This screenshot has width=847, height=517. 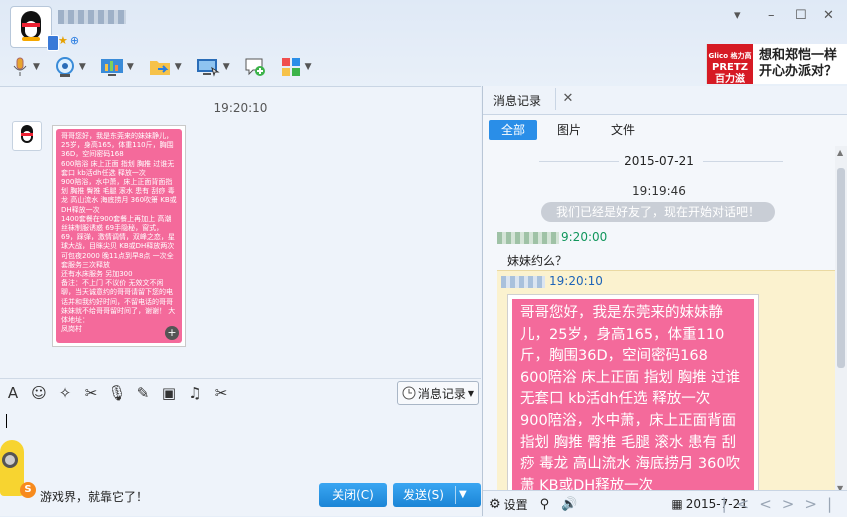 I want to click on speaker-icon: 🔊, so click(x=569, y=504).